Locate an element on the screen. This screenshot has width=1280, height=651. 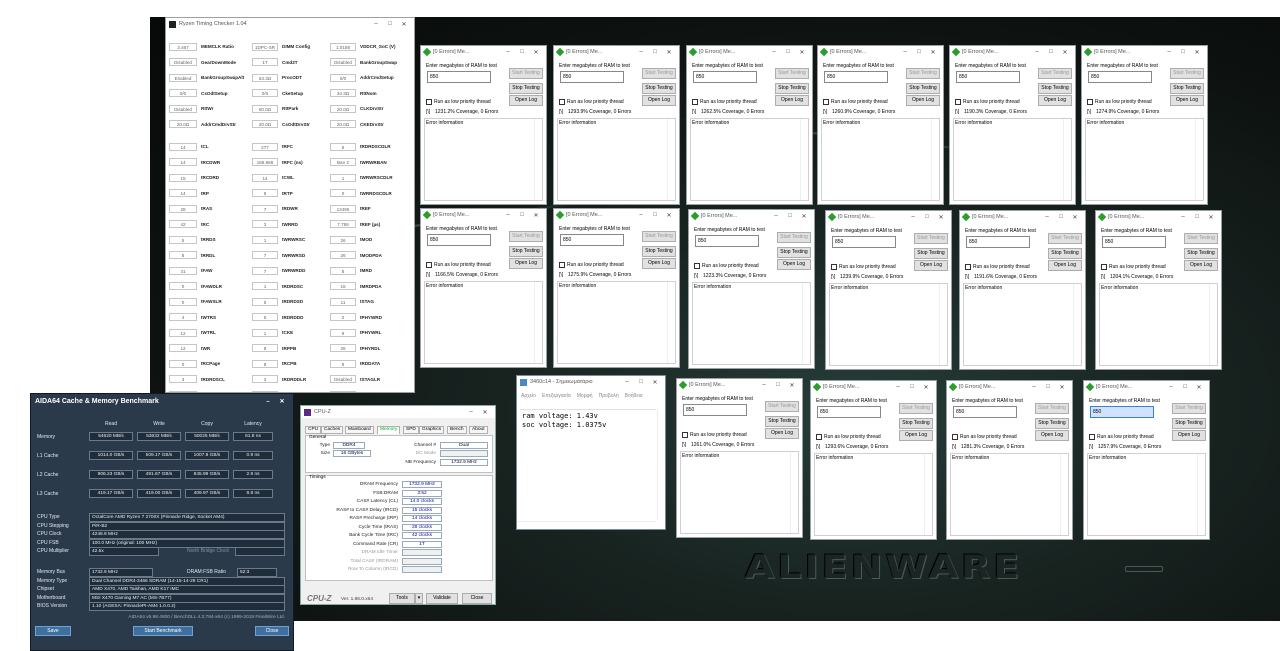
close-button: Close is located at coordinates (272, 631).